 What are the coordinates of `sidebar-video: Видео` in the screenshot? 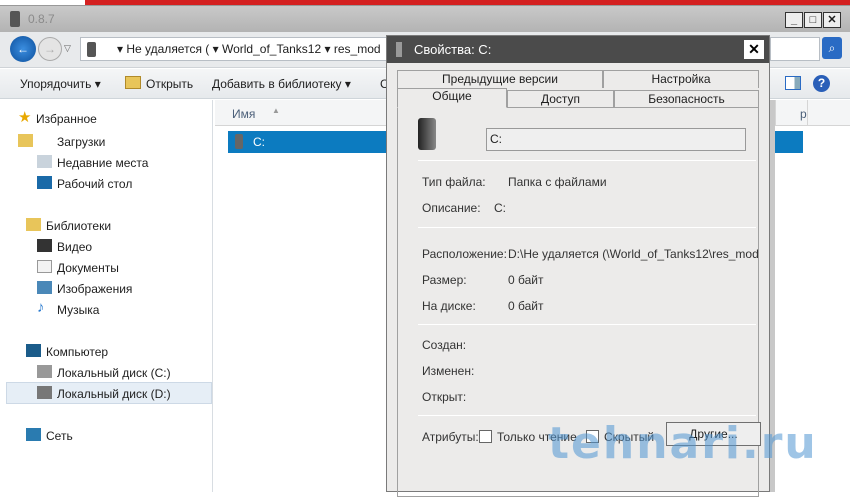 It's located at (74, 247).